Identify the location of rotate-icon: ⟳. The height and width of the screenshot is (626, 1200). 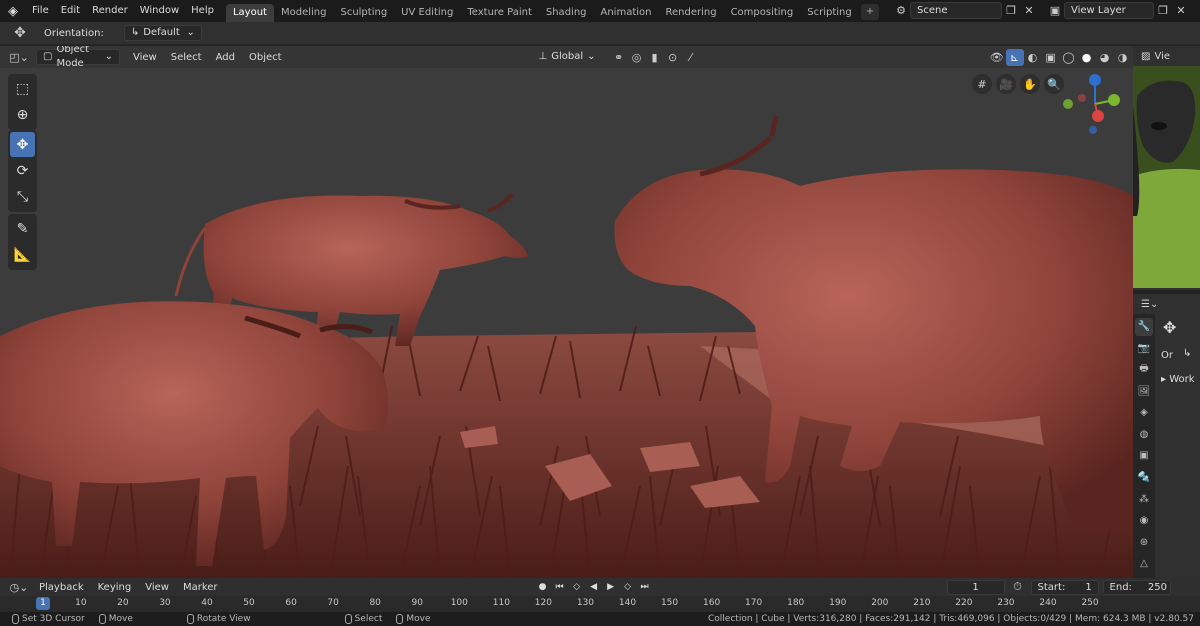
(22, 170).